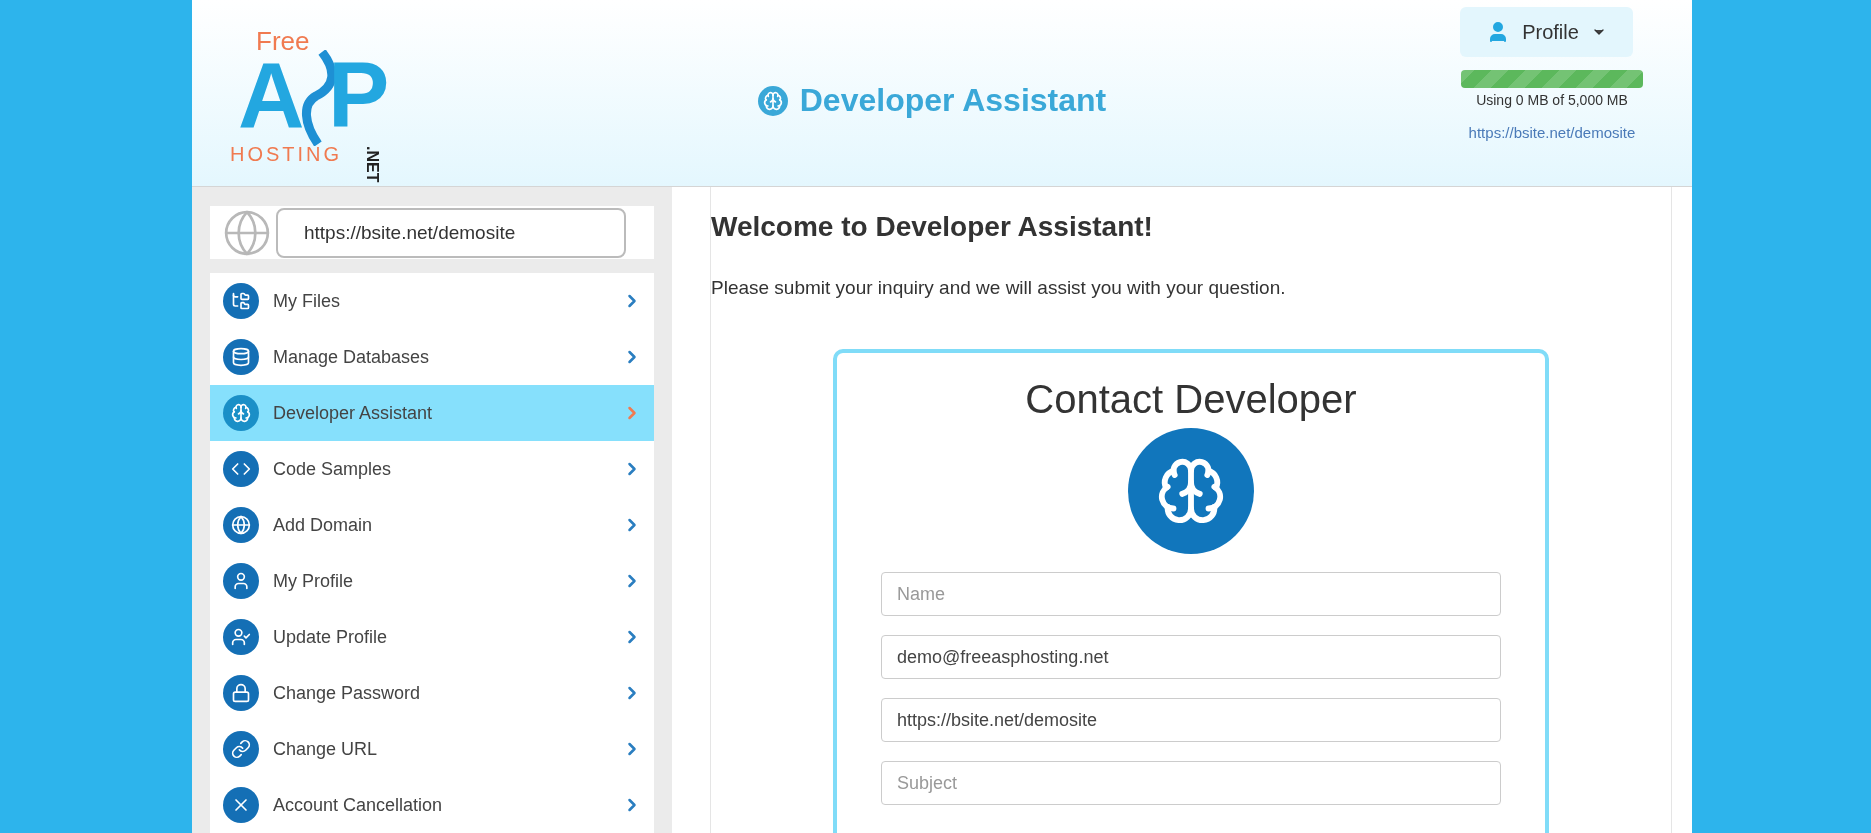  What do you see at coordinates (286, 154) in the screenshot?
I see `logo-text: HOSTING` at bounding box center [286, 154].